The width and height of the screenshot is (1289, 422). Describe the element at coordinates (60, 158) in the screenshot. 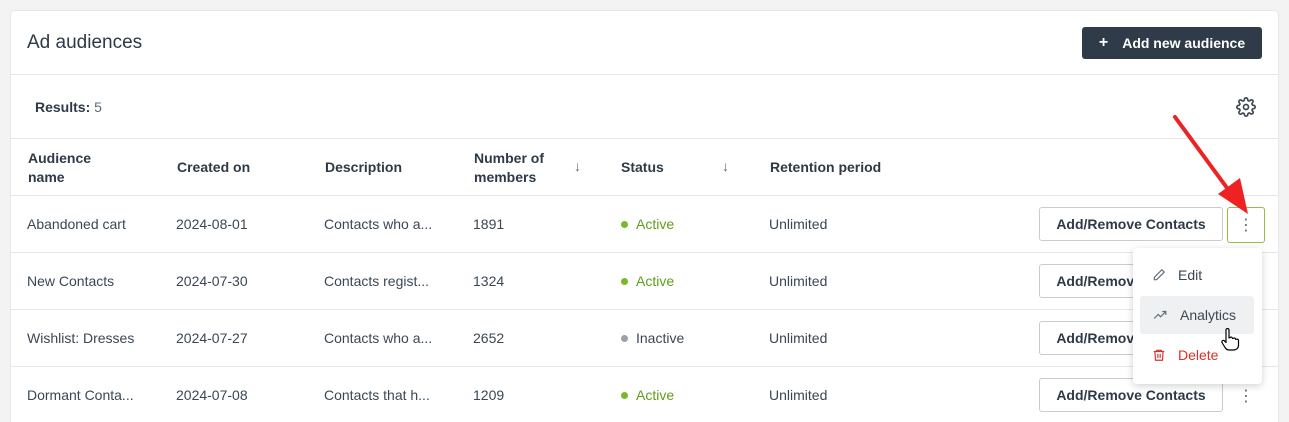

I see `column-label: Audience` at that location.